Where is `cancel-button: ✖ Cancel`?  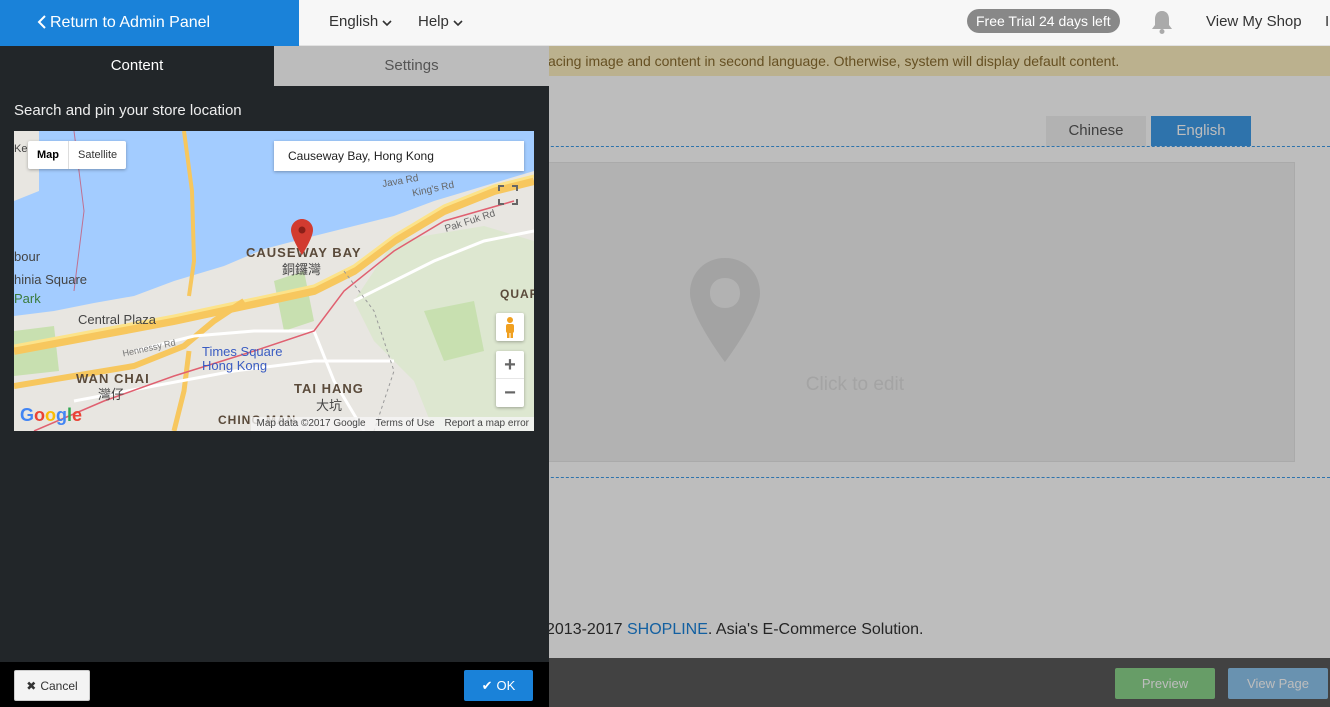 cancel-button: ✖ Cancel is located at coordinates (52, 685).